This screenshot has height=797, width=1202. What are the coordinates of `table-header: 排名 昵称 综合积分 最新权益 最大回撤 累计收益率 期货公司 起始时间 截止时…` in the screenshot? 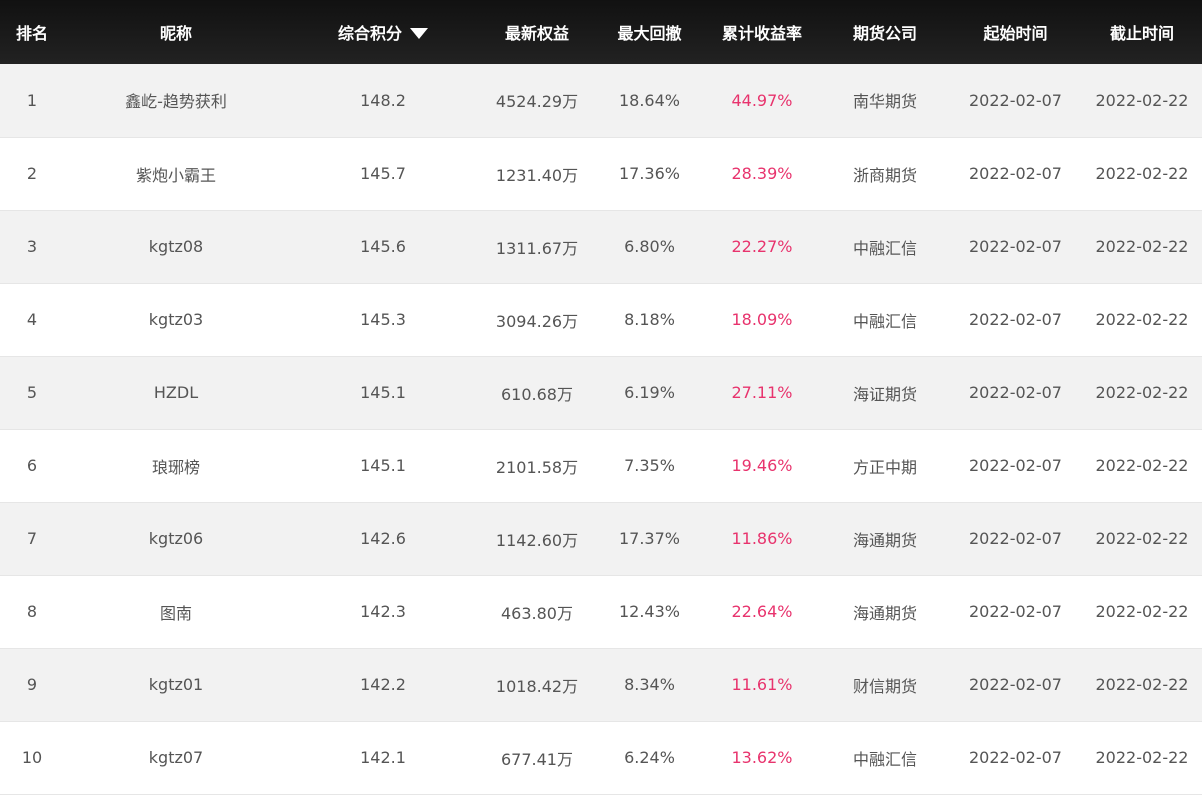 It's located at (601, 32).